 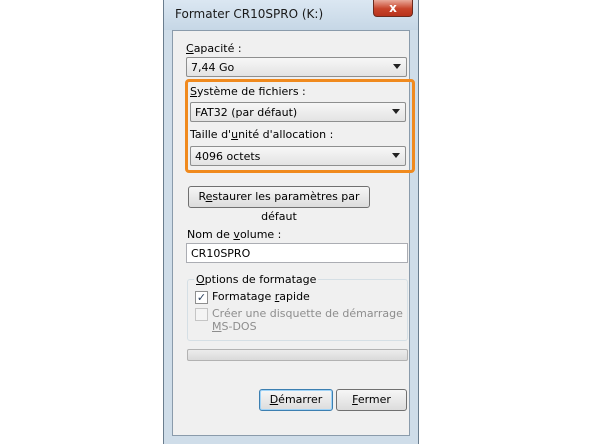 I want to click on title-bar: Formater CR10SPRO (K:) x, so click(x=291, y=15).